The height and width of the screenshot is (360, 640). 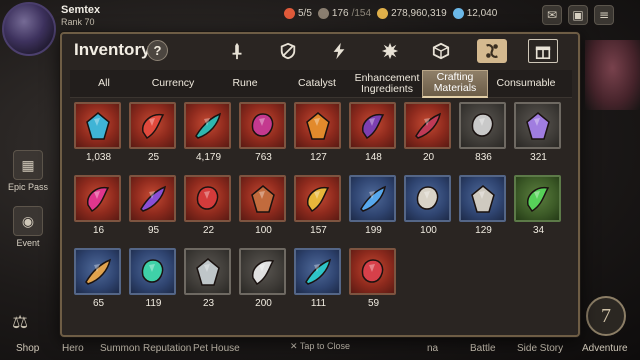 I want to click on tab-gift-box, so click(x=543, y=51).